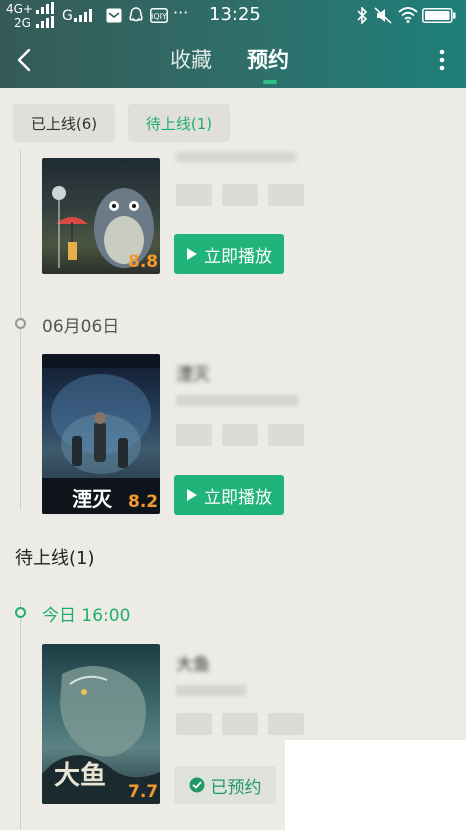 The image size is (466, 830). Describe the element at coordinates (64, 123) in the screenshot. I see `filter-released: 已上线(6)` at that location.